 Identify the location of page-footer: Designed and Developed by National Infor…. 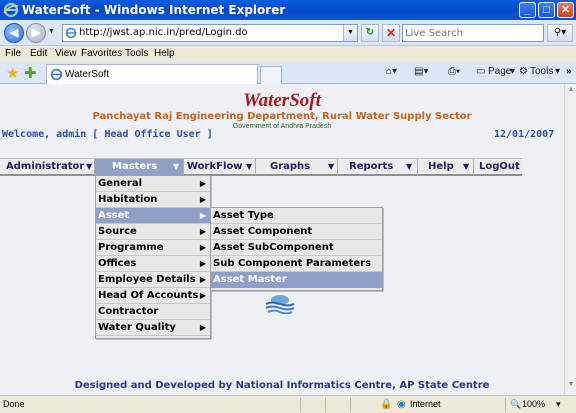
(282, 385).